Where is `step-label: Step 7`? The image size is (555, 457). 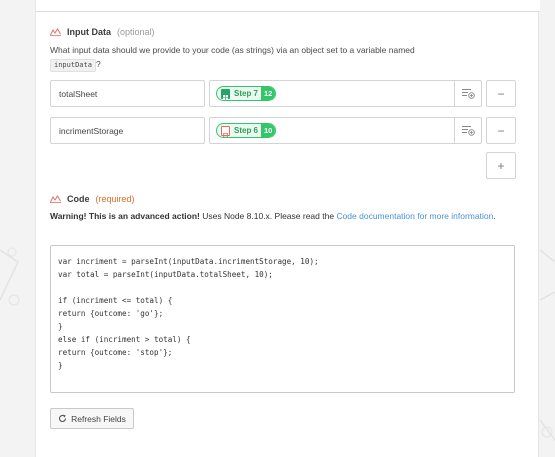
step-label: Step 7 is located at coordinates (246, 93).